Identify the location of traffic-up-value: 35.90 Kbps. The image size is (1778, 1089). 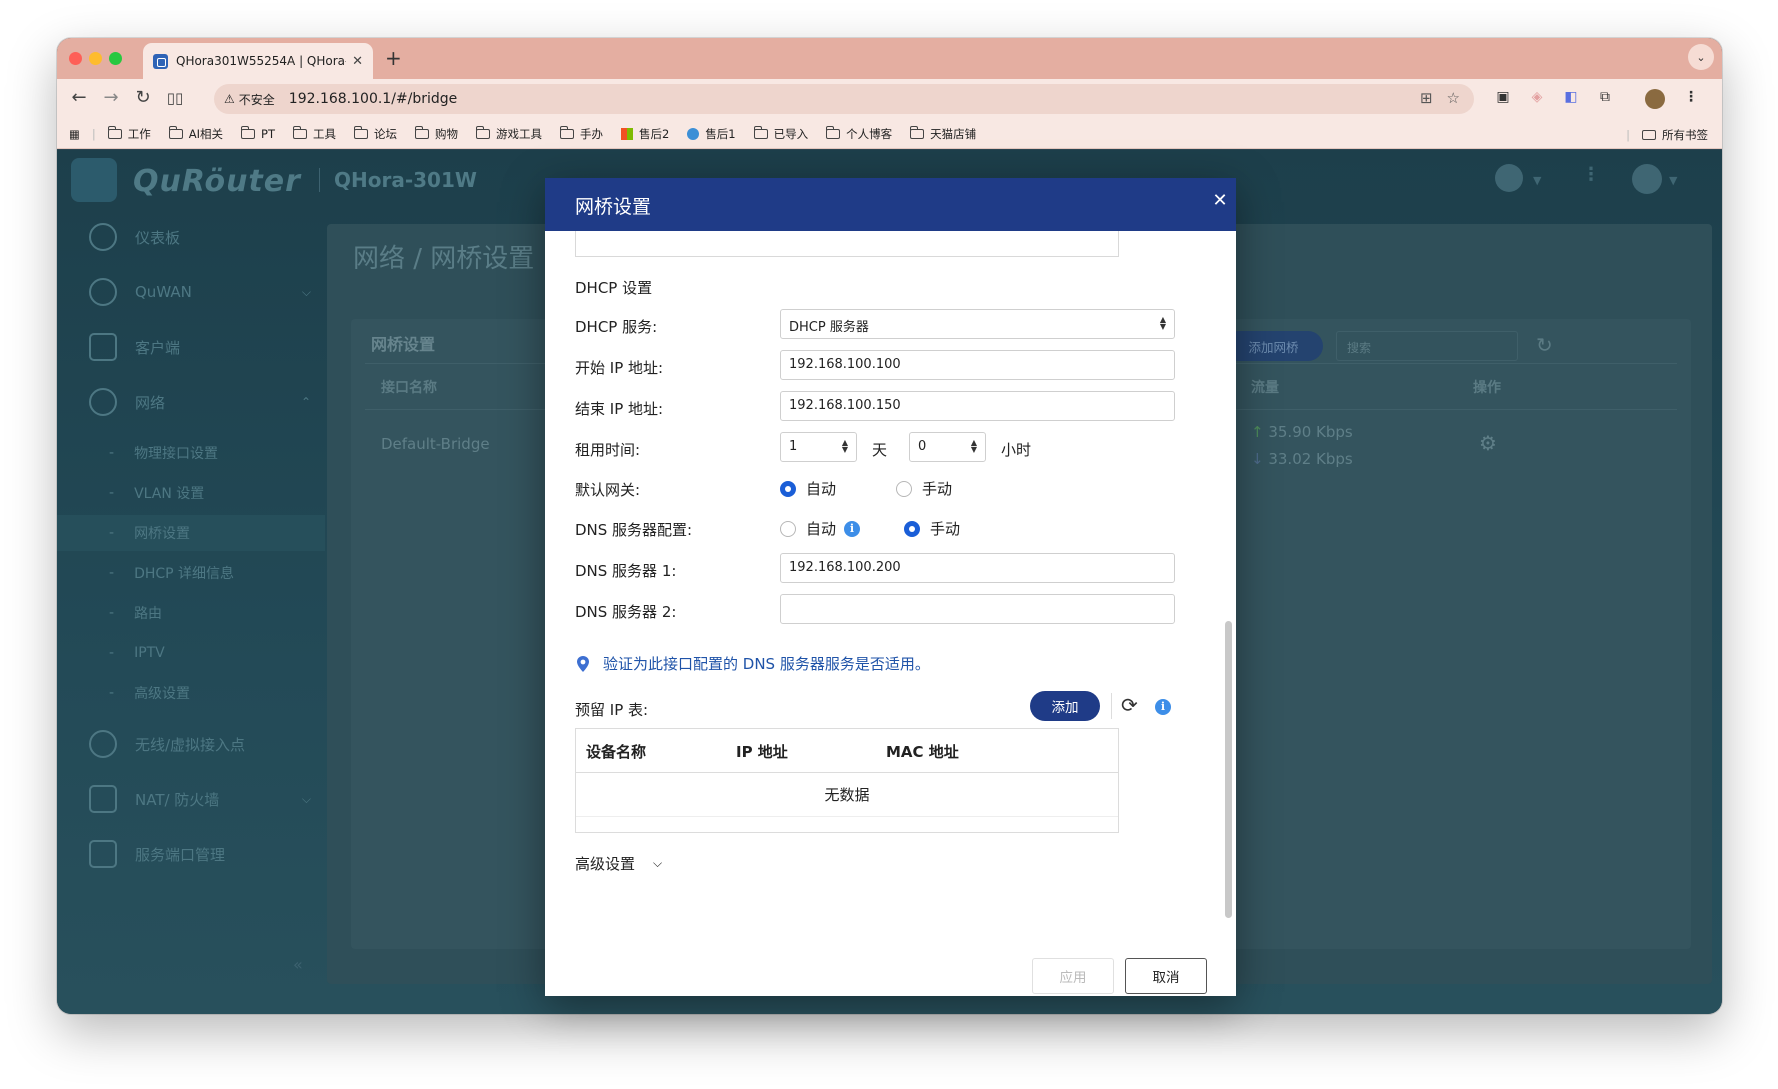
(1310, 432).